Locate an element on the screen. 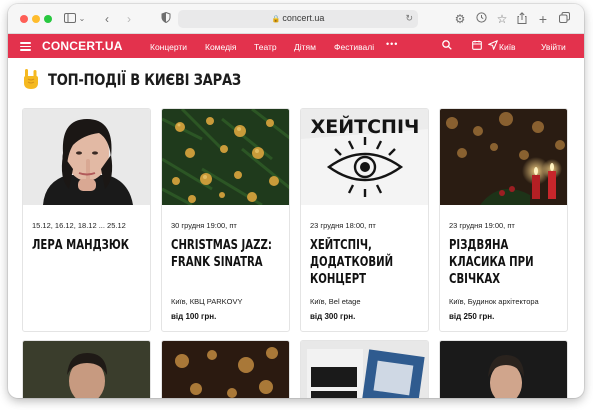 The width and height of the screenshot is (593, 410). browser-toolbar: ⌄ ‹ › 🔒 concert.ua ↻ ⚙ ☆ + is located at coordinates (296, 19).